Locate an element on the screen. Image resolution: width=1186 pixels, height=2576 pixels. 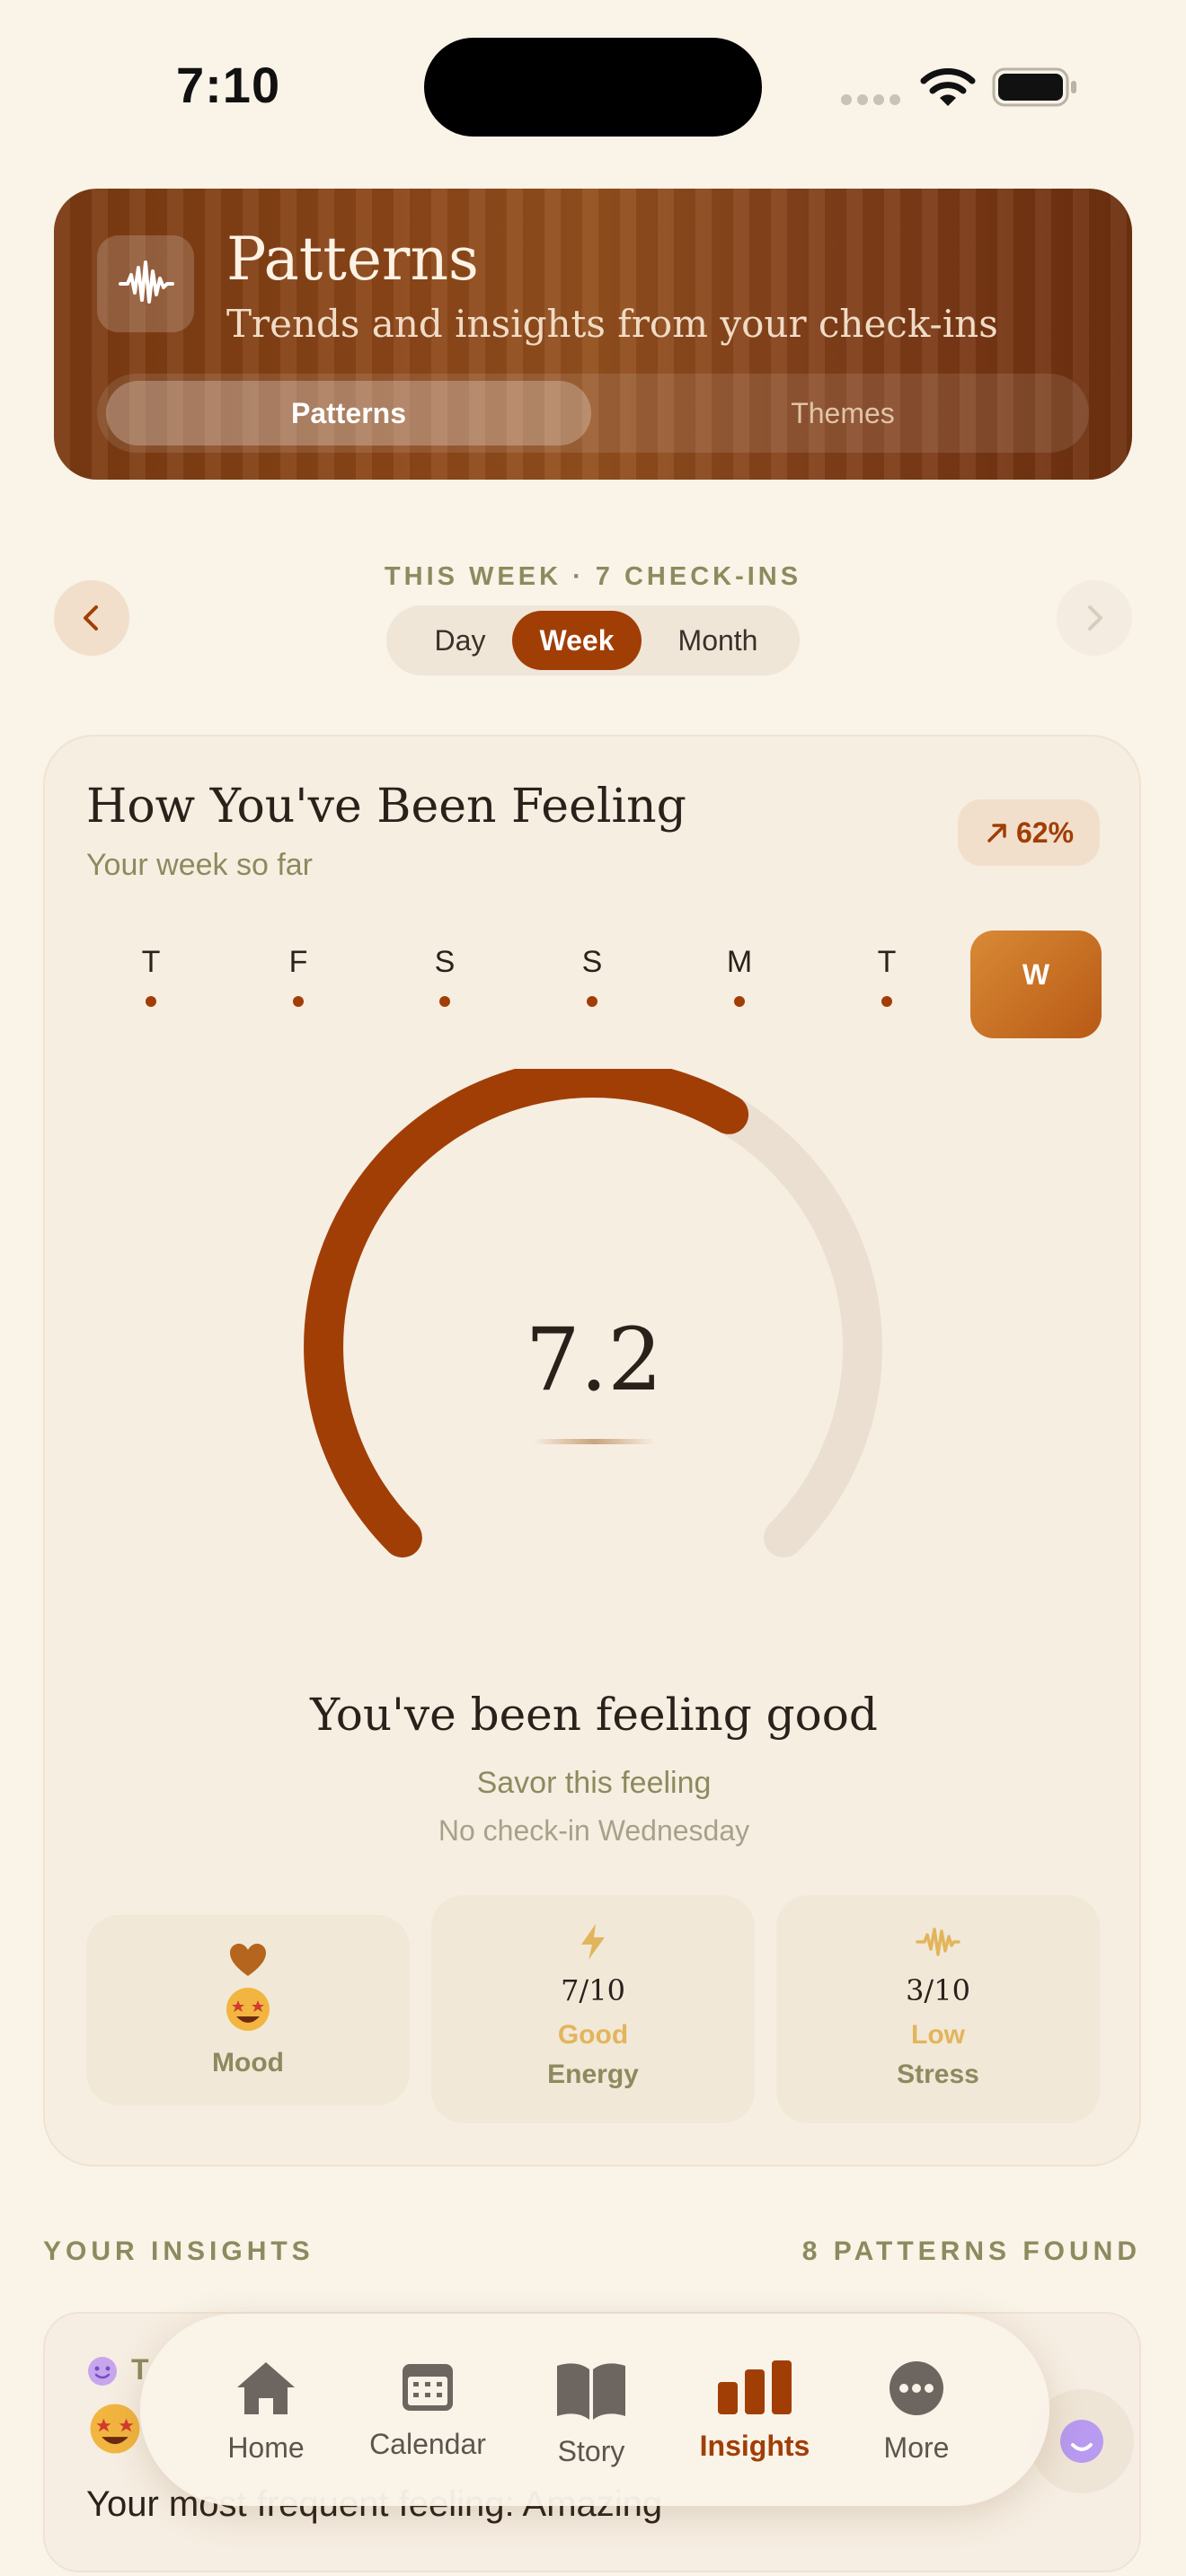
period-label: THIS WEEK · 7 CHECK-INS is located at coordinates (593, 576).